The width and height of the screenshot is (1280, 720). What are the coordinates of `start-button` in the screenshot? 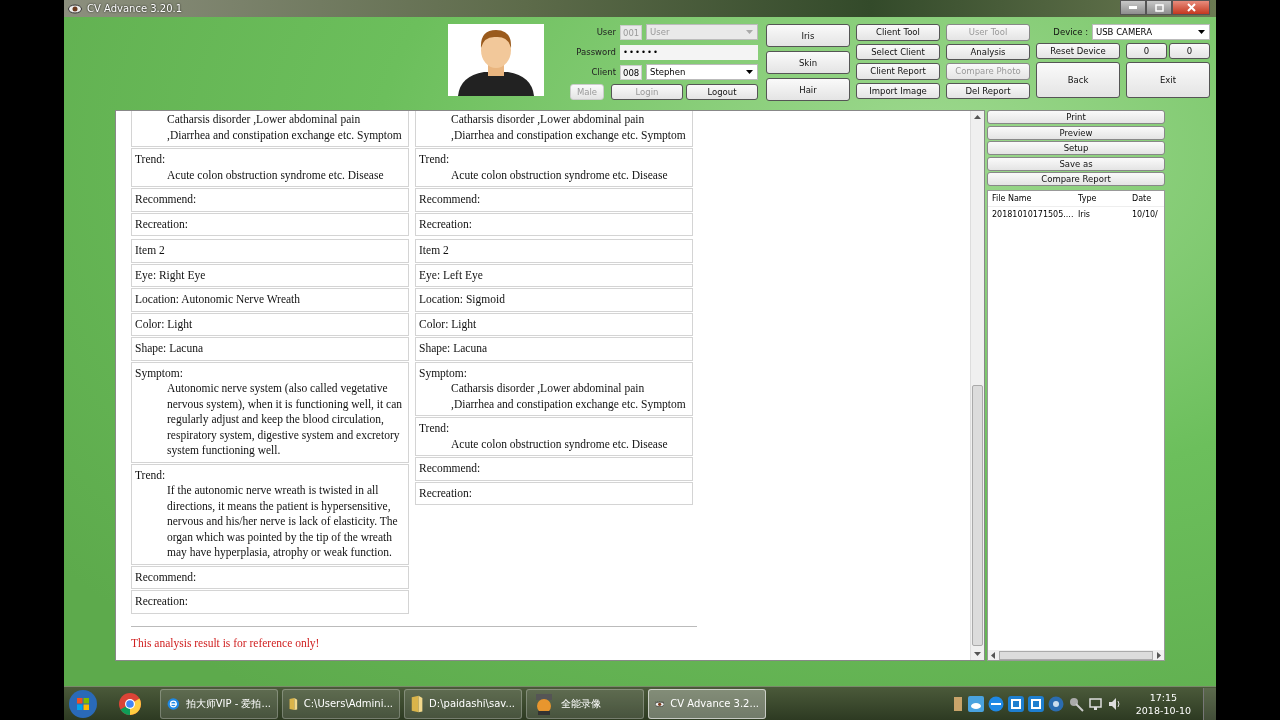 It's located at (83, 703).